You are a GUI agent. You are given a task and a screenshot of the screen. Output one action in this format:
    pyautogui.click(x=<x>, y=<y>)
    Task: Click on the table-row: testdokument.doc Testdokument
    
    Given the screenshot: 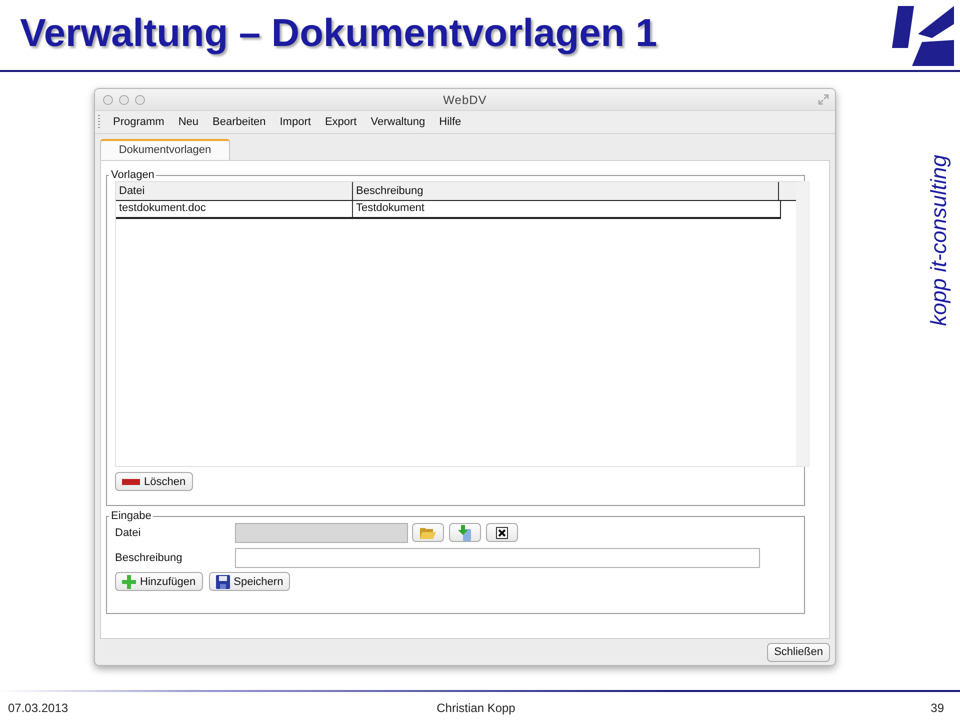 What is the action you would take?
    pyautogui.click(x=448, y=210)
    